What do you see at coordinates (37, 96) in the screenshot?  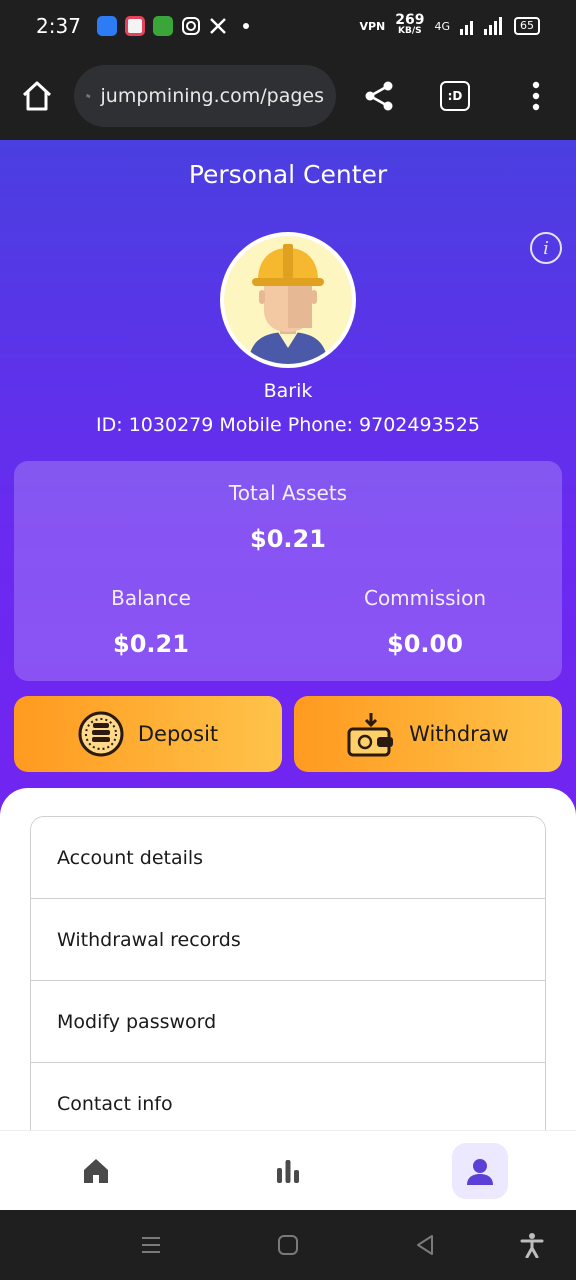 I see `home-browser-icon` at bounding box center [37, 96].